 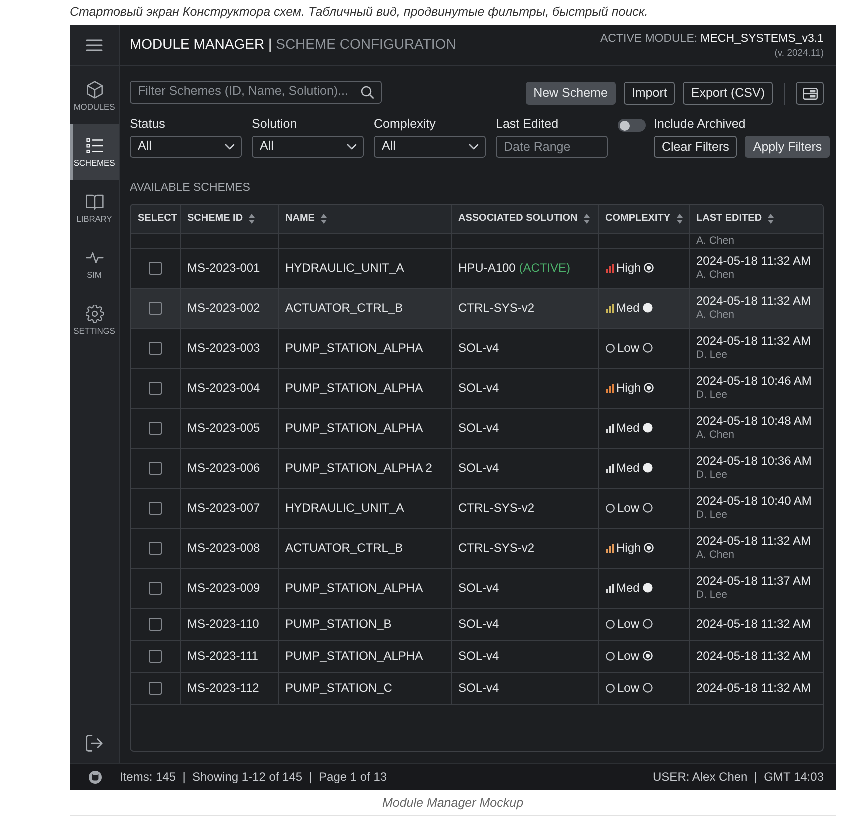 I want to click on table-row: MS-2023-002 ACTUATOR_CTRL_B CTRL-SYS-v2 Med 2024-05-18 11:32 AM A. Chen, so click(x=477, y=308).